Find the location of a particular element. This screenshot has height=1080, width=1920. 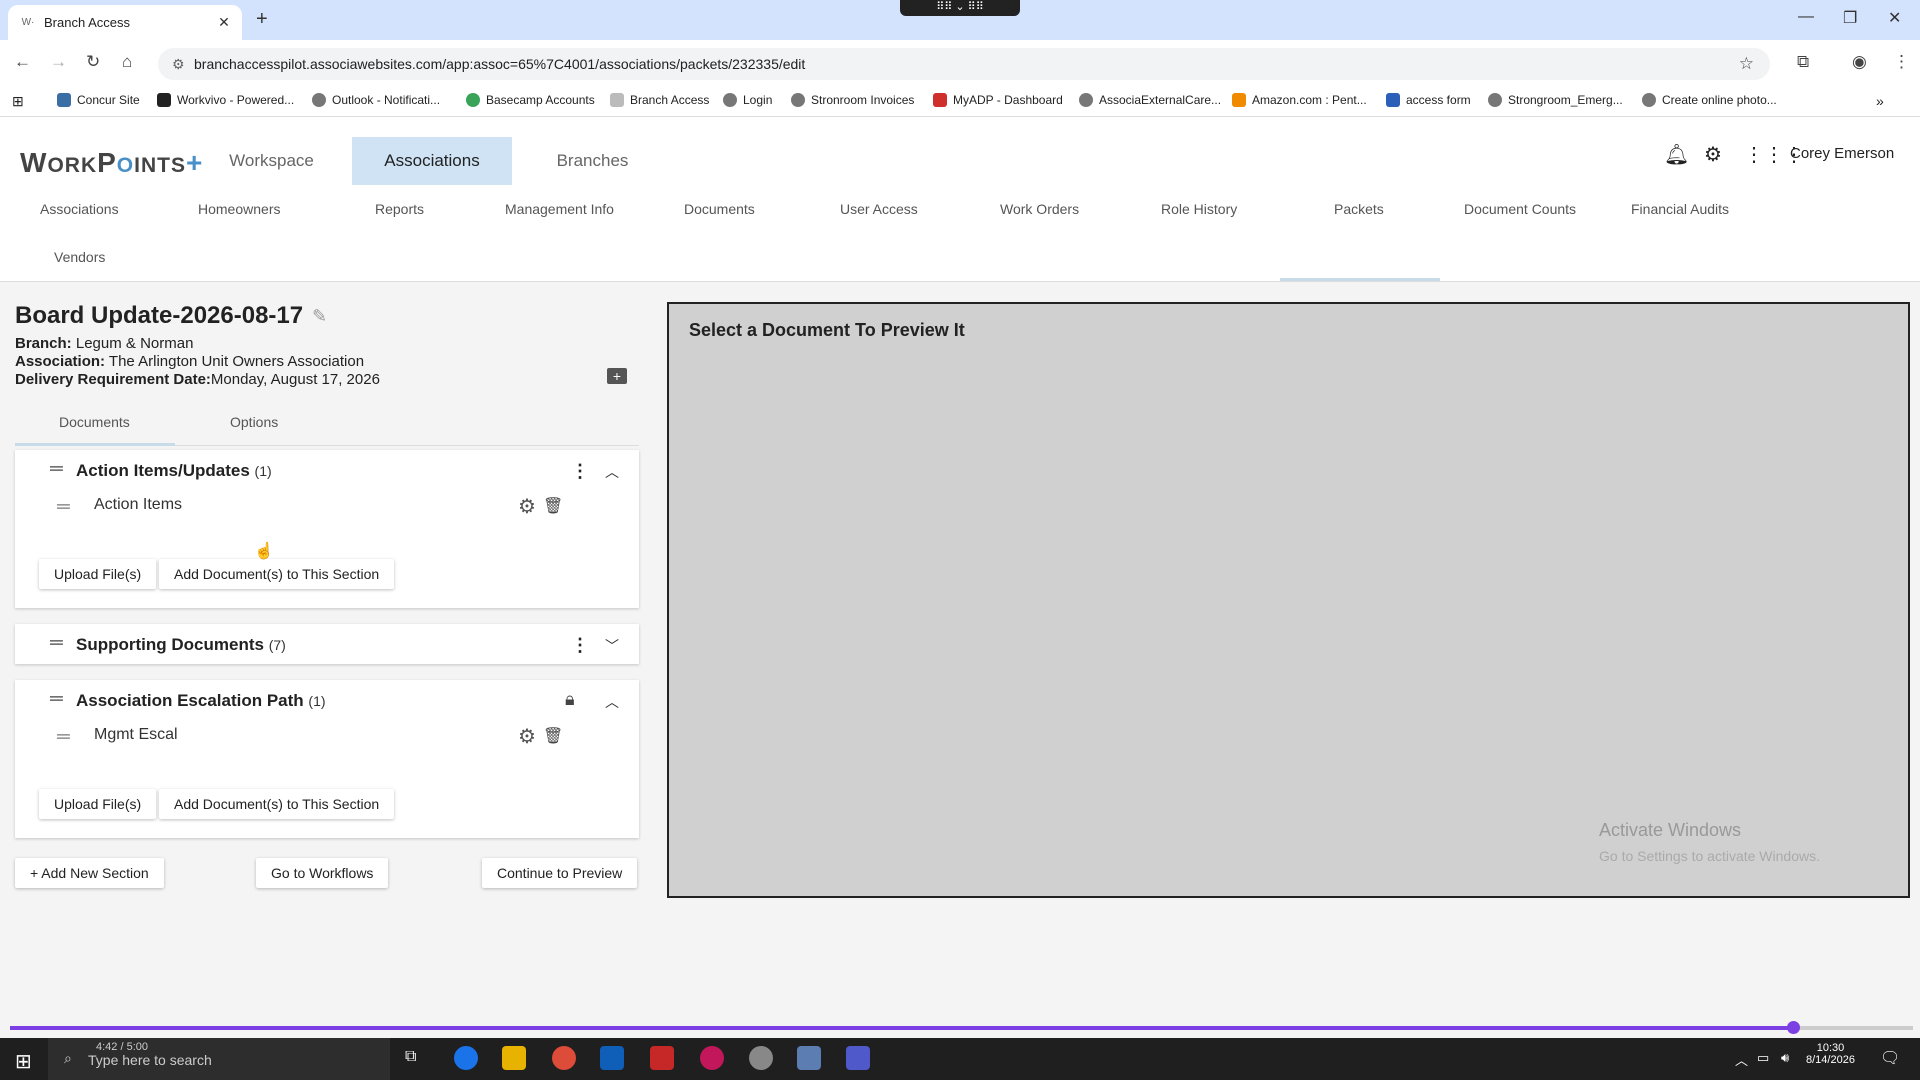

more-bookmarks-icon: » is located at coordinates (1880, 101).